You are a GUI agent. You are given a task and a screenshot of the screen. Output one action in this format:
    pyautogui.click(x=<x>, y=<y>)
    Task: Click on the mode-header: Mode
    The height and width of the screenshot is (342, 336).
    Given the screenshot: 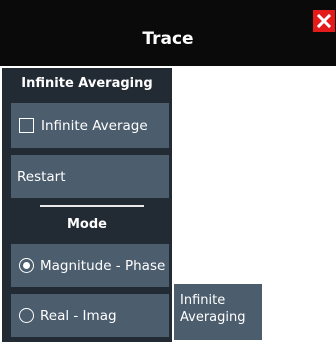 What is the action you would take?
    pyautogui.click(x=87, y=224)
    